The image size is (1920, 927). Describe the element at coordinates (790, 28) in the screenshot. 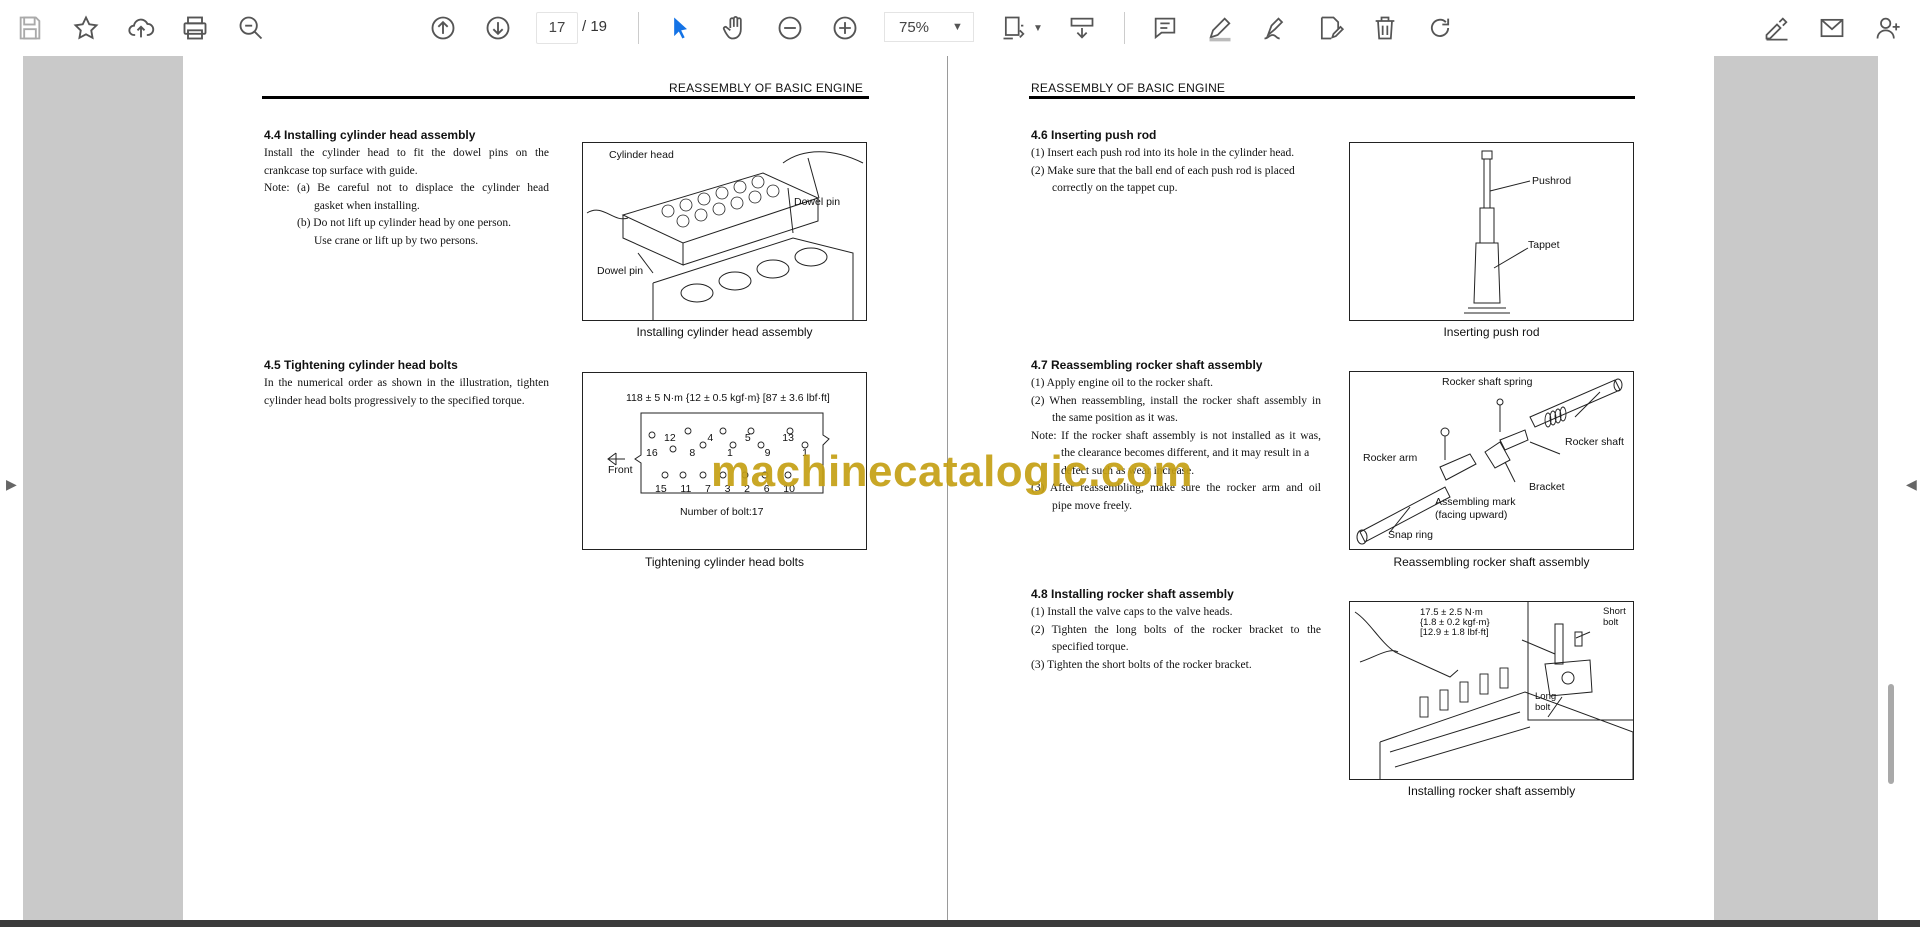

I see `zoom-out-icon` at that location.